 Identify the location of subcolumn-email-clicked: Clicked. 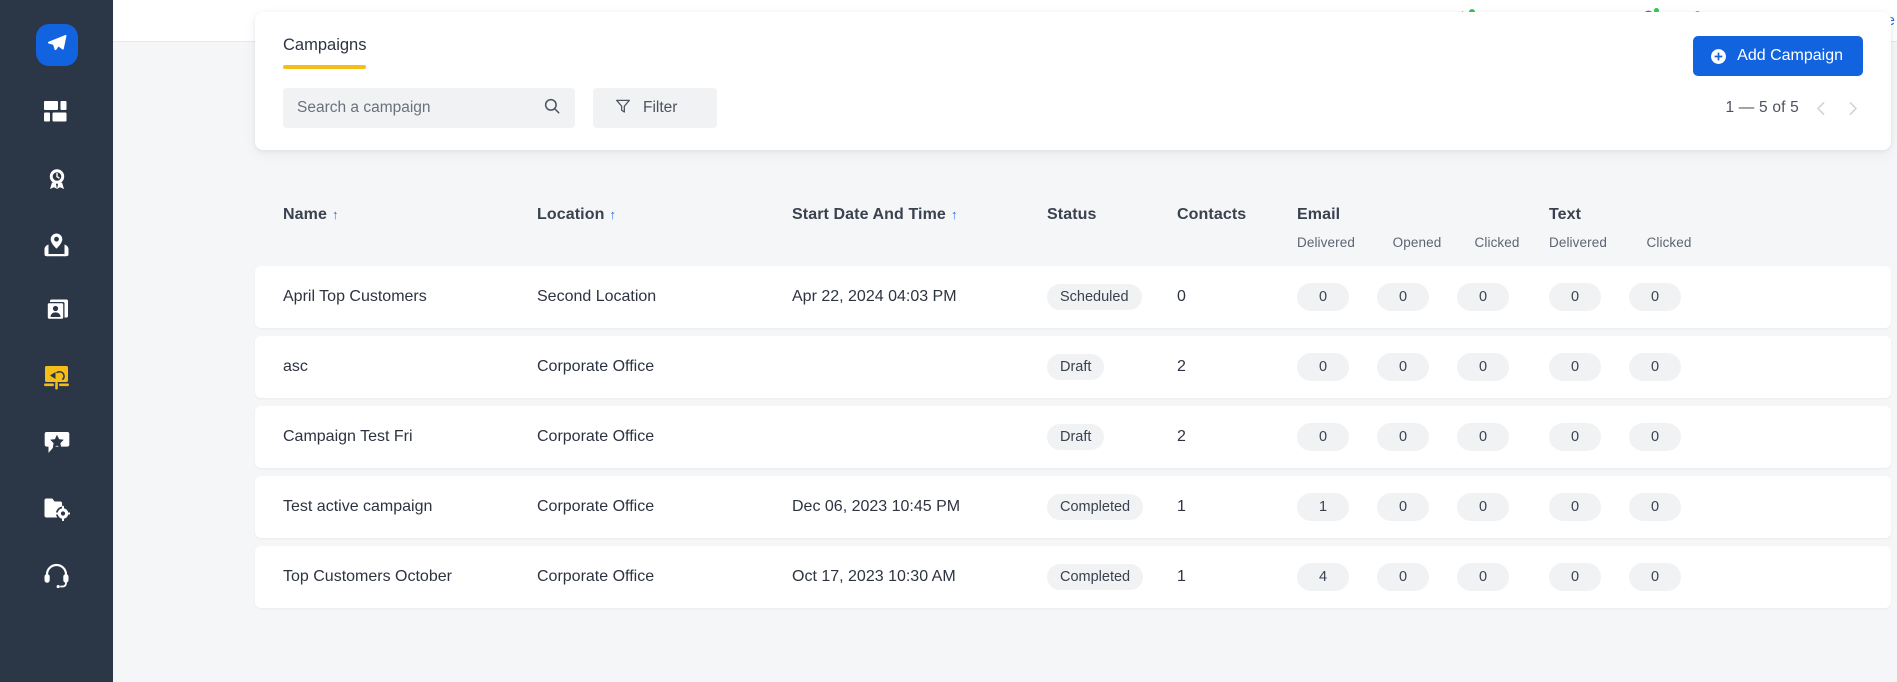
(1497, 242).